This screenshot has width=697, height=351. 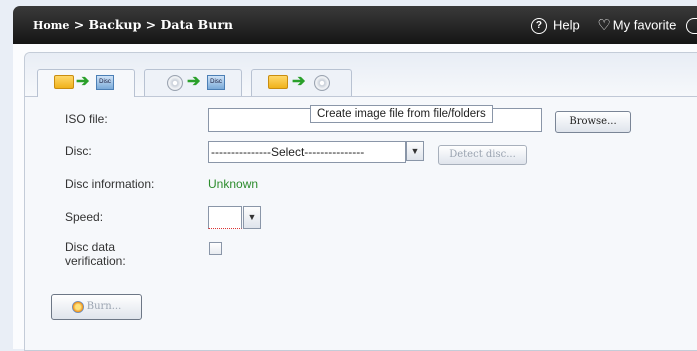 I want to click on heart-icon: ♡, so click(x=604, y=25).